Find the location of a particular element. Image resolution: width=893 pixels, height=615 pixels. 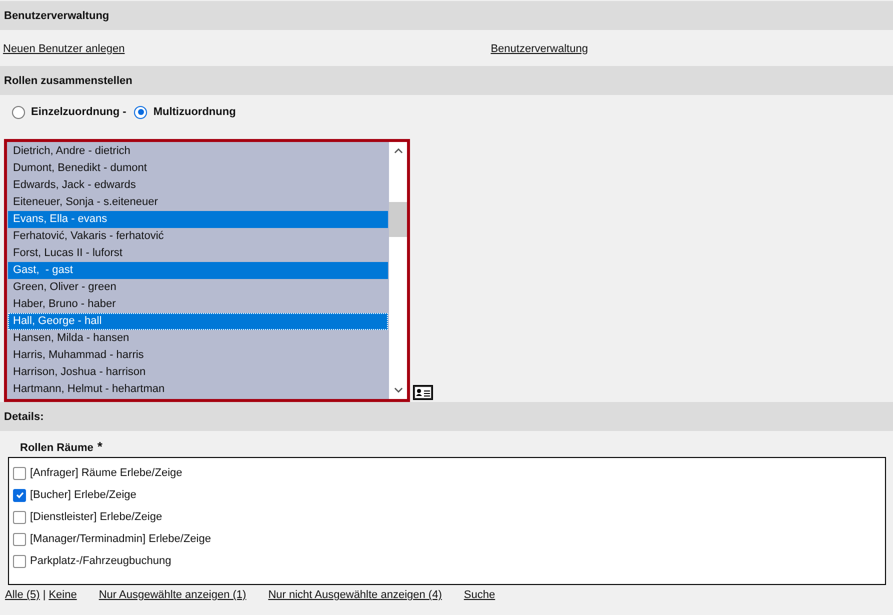

scroll-down-icon is located at coordinates (398, 390).